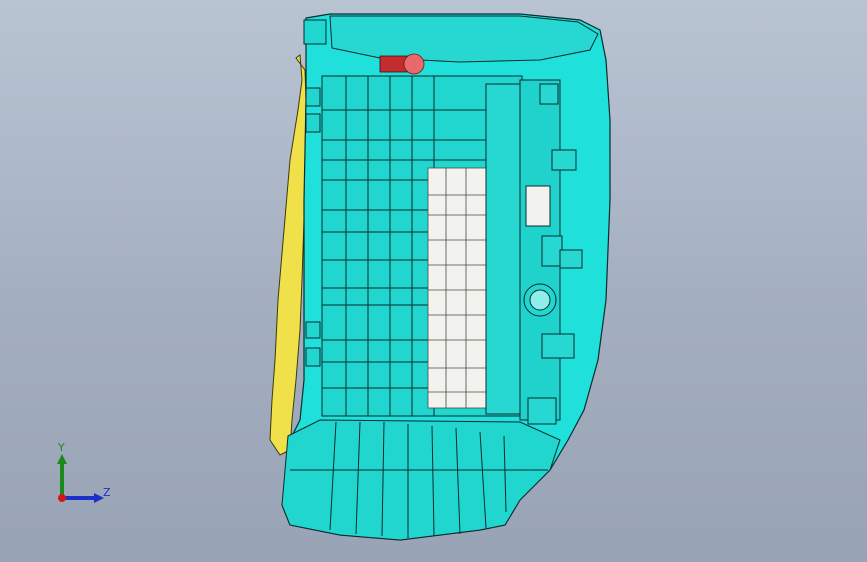  What do you see at coordinates (457, 288) in the screenshot?
I see `cutout-window` at bounding box center [457, 288].